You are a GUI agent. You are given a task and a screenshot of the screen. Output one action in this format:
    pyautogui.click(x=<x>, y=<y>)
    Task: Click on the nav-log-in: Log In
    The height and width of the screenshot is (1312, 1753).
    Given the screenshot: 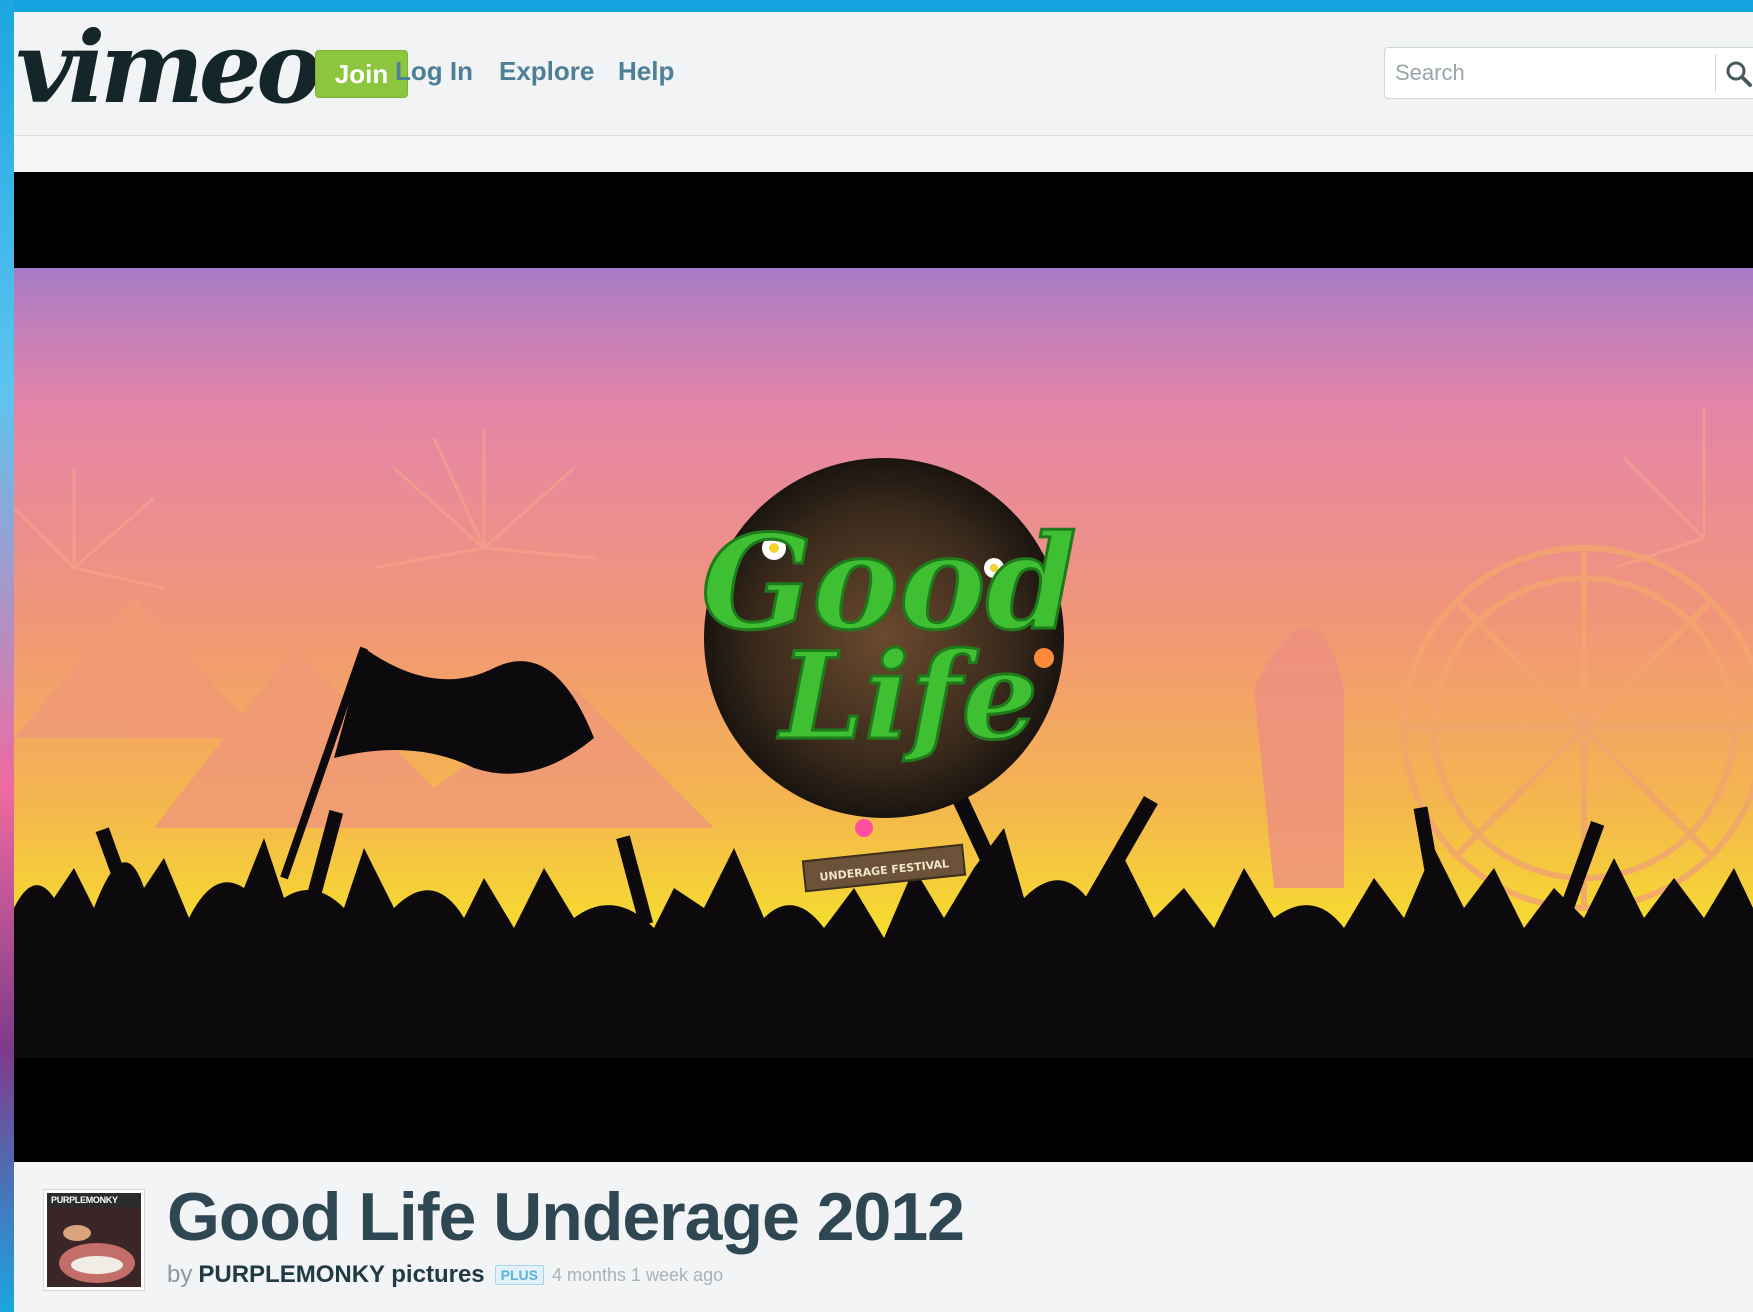 What is the action you would take?
    pyautogui.click(x=434, y=71)
    